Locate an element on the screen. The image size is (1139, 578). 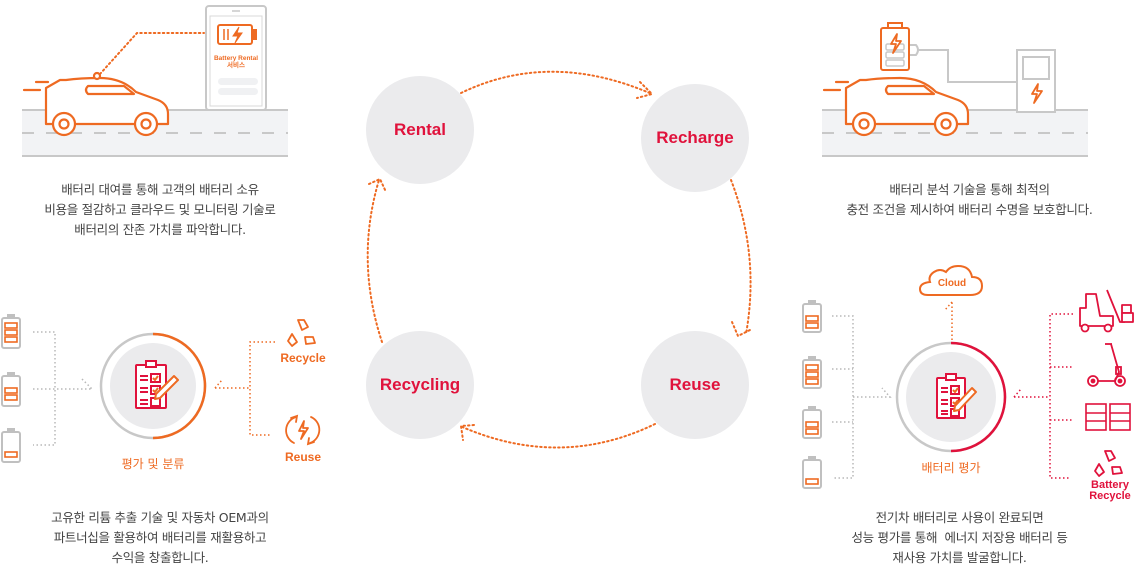
recharge-desc-line2: 충전 조건을 제시하여 배터리 수명을 보호합니다. is located at coordinates (969, 209).